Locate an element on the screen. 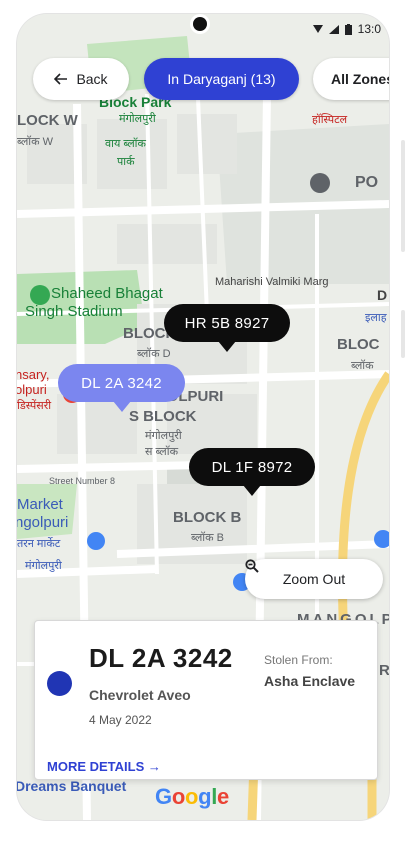  stolen-from-value: Asha Enclave is located at coordinates (310, 681).